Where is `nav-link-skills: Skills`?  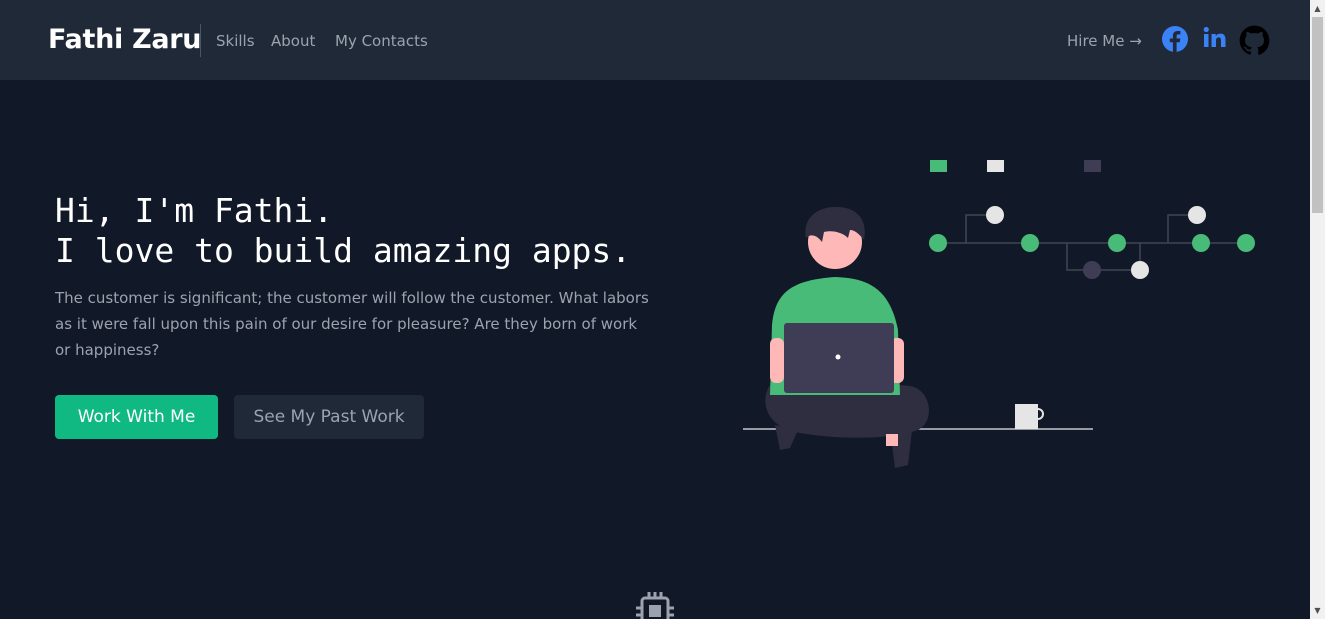
nav-link-skills: Skills is located at coordinates (235, 41).